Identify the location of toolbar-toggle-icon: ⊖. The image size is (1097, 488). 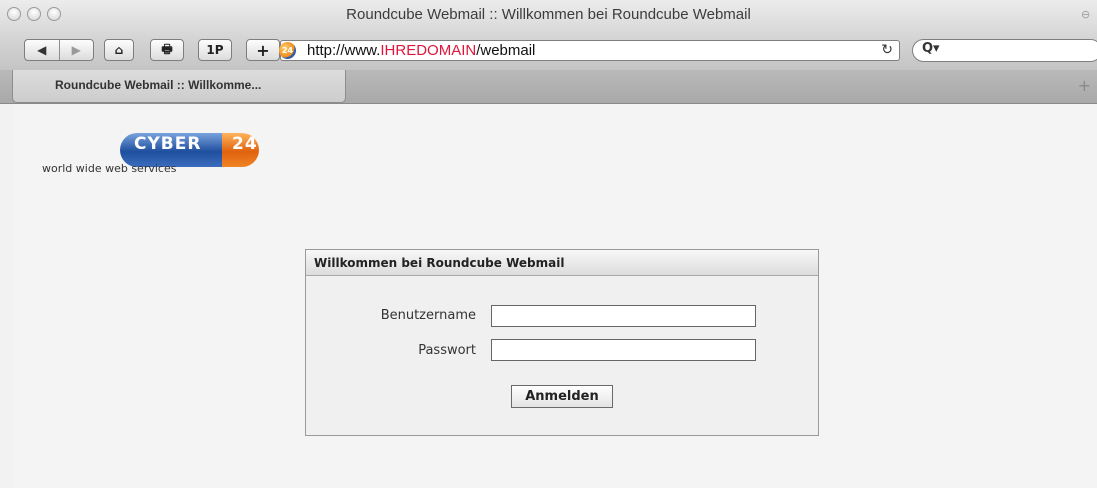
(1086, 14).